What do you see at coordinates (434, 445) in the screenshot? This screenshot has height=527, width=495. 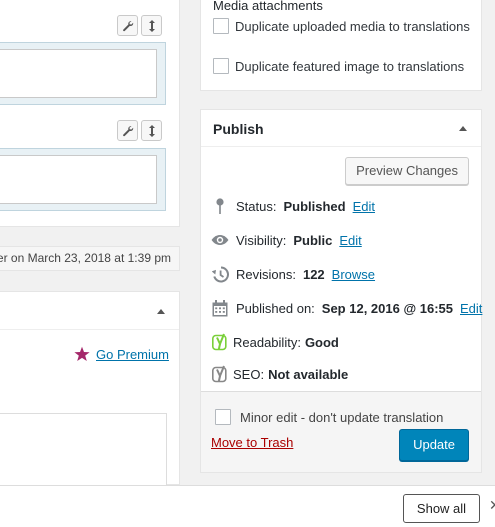 I see `update-button: Update` at bounding box center [434, 445].